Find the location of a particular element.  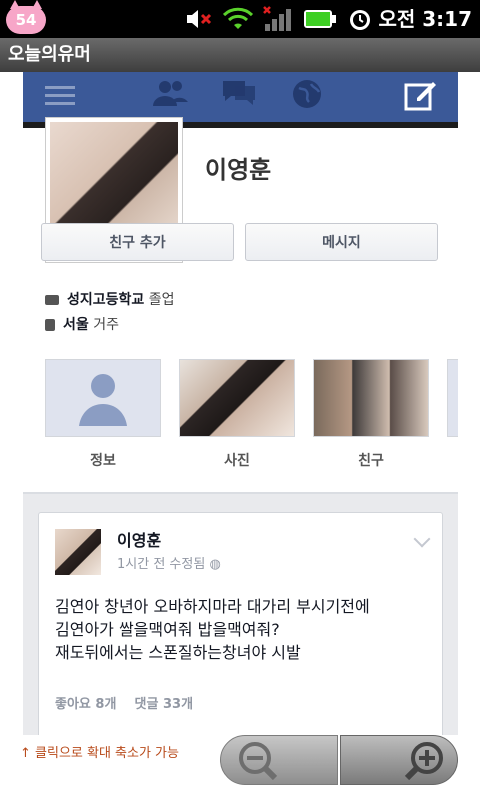

city-name: 서울 is located at coordinates (76, 325).